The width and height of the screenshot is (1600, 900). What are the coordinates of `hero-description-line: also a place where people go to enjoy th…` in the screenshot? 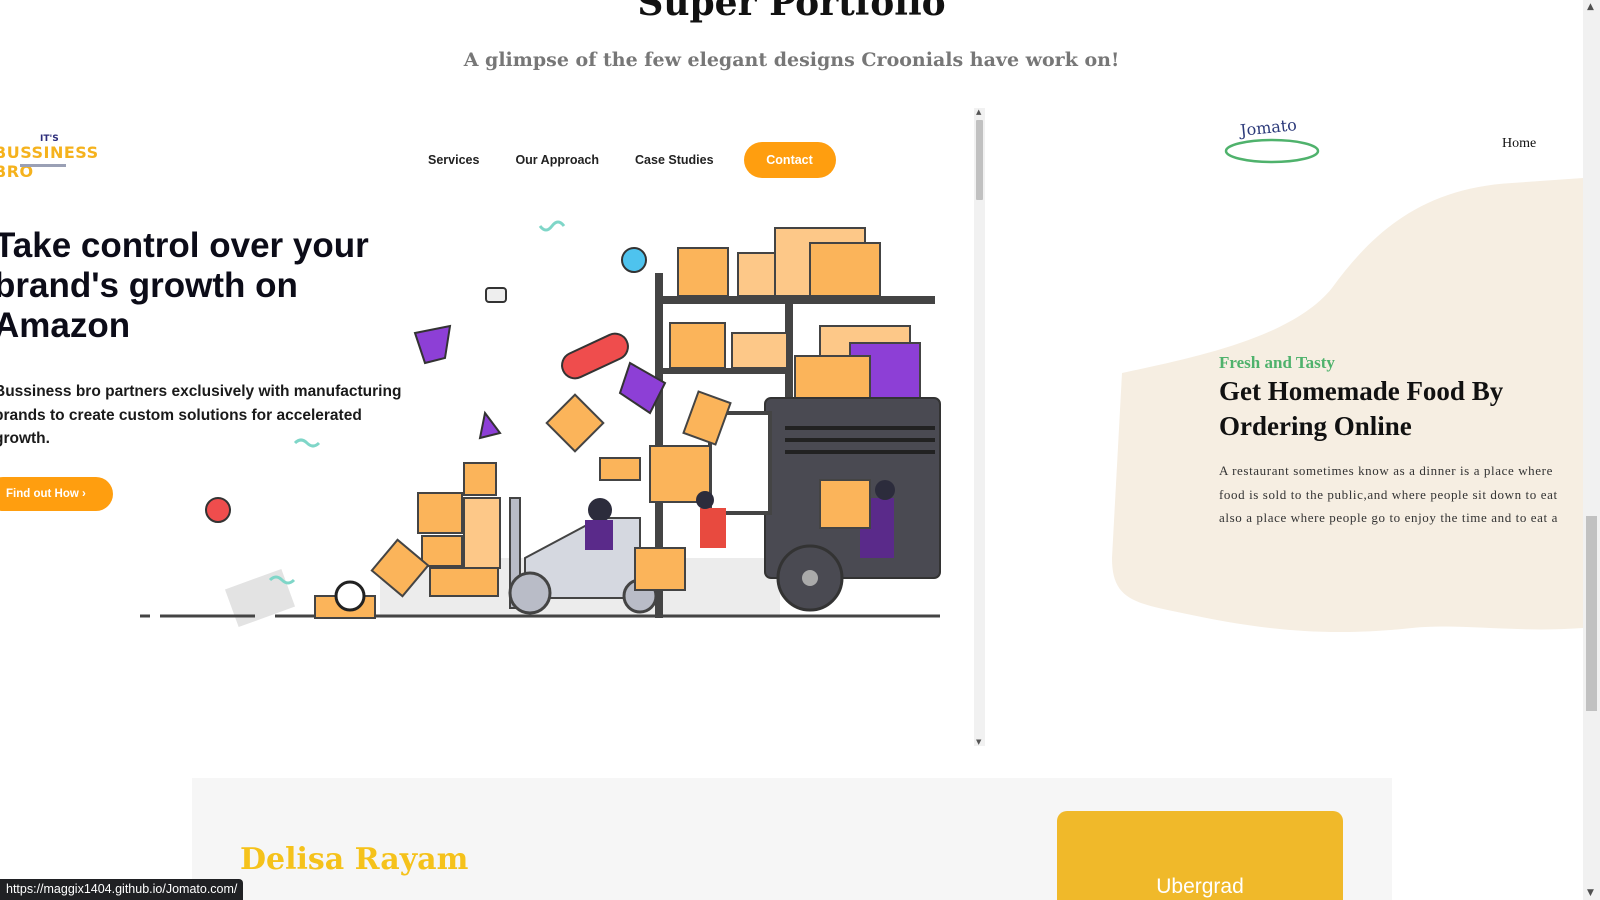 It's located at (1388, 517).